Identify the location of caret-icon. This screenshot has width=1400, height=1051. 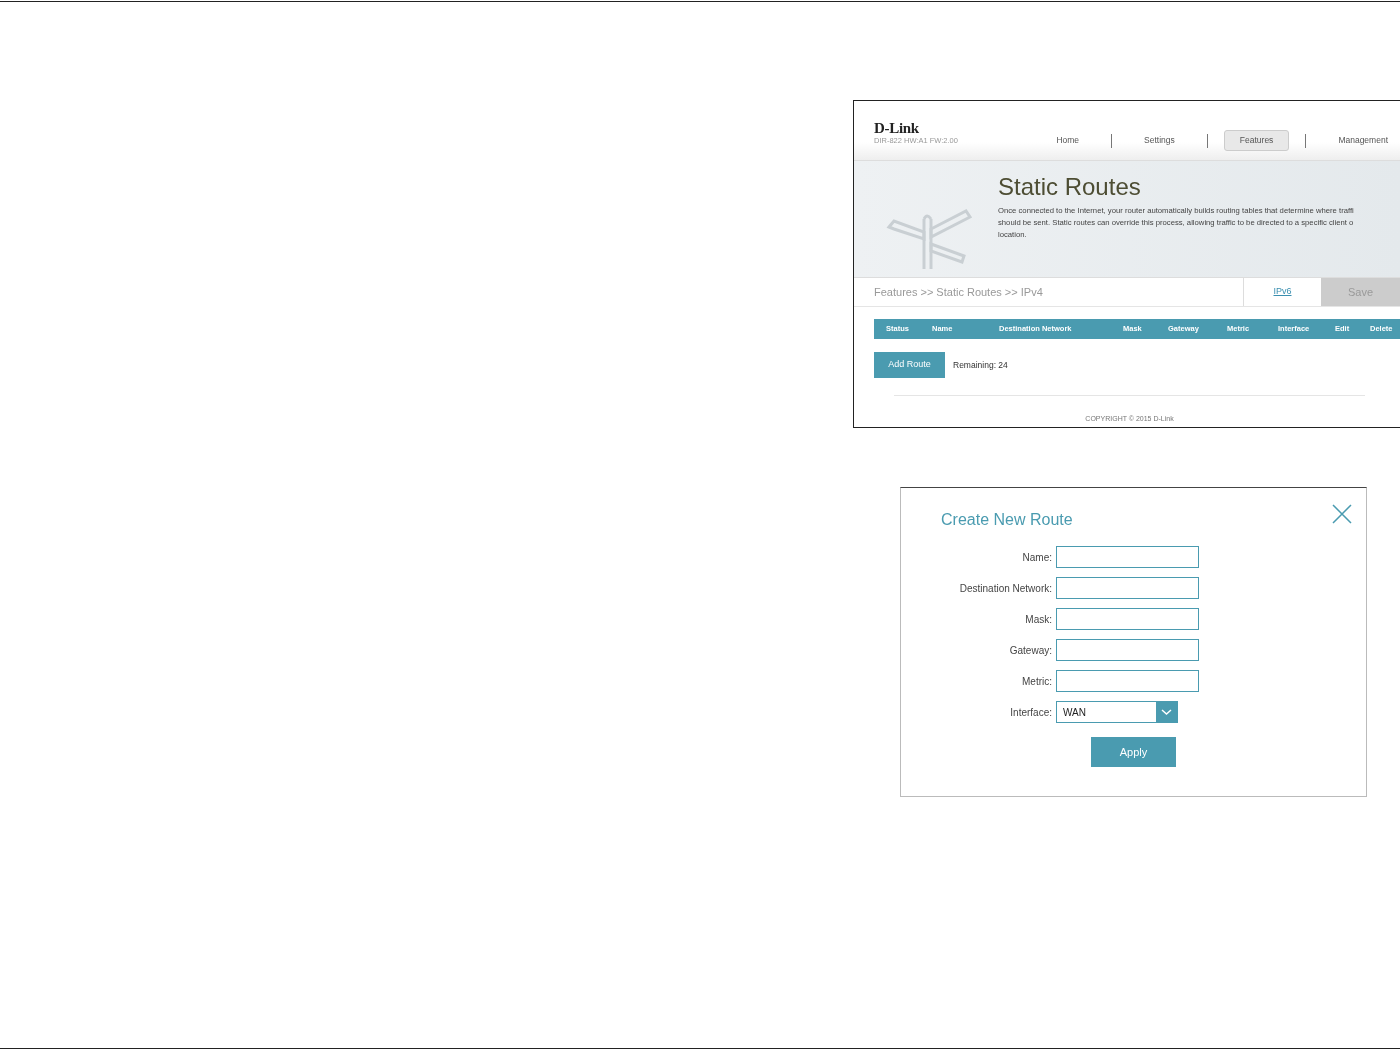
(1166, 712).